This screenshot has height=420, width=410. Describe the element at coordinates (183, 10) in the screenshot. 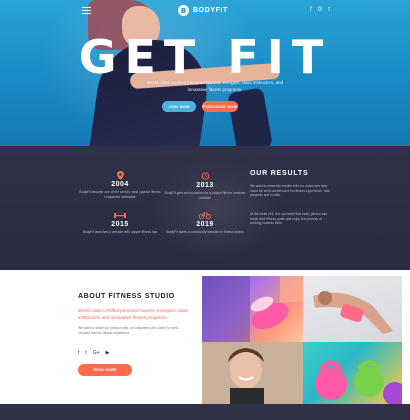

I see `brand-logo-icon: B` at that location.